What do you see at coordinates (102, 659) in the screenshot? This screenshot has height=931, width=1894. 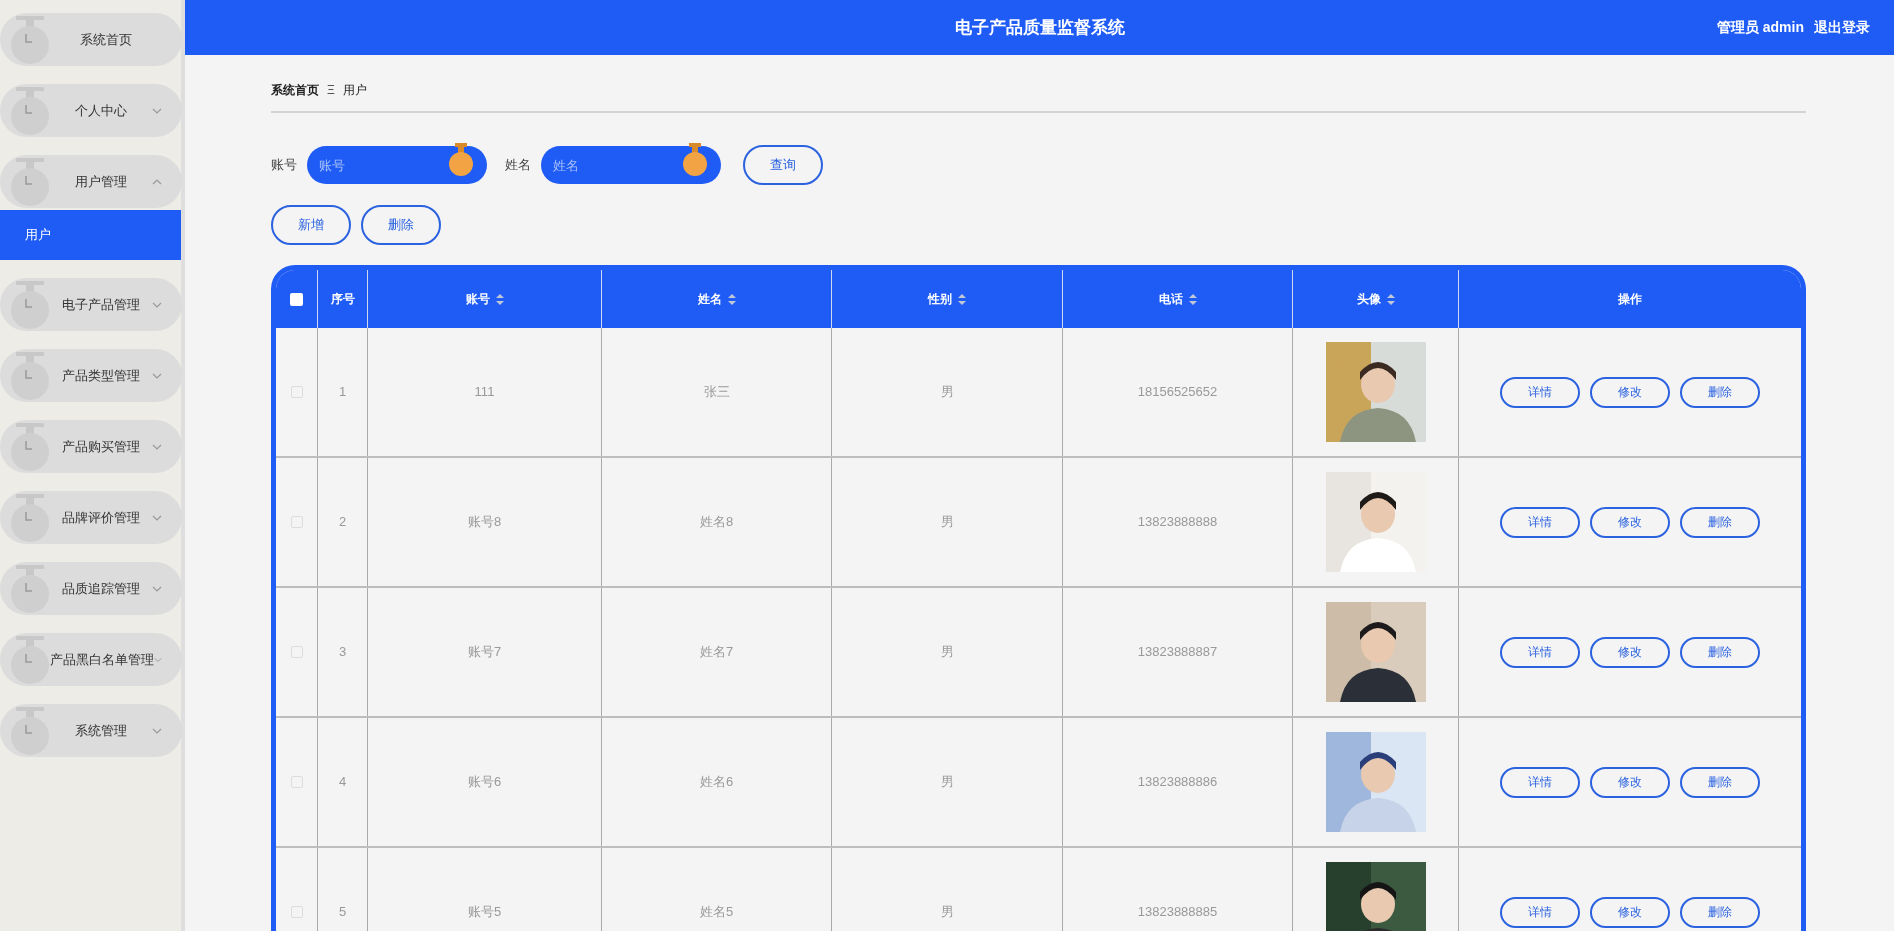 I see `menu-label: 产品黑白名单管理` at bounding box center [102, 659].